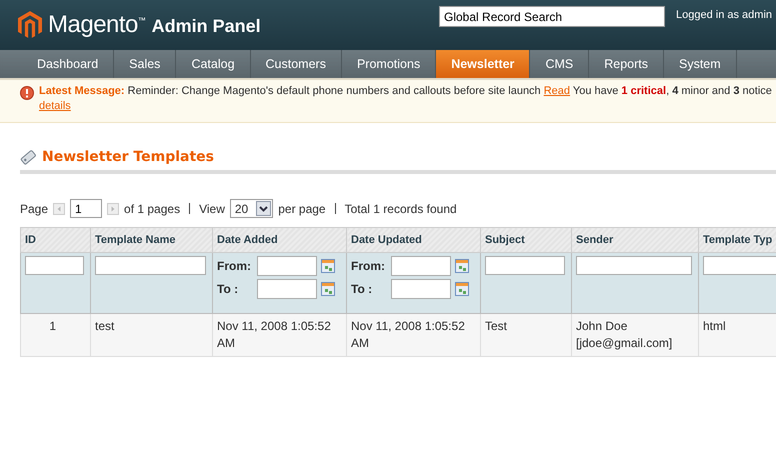  I want to click on per-page-select: 20, so click(252, 208).